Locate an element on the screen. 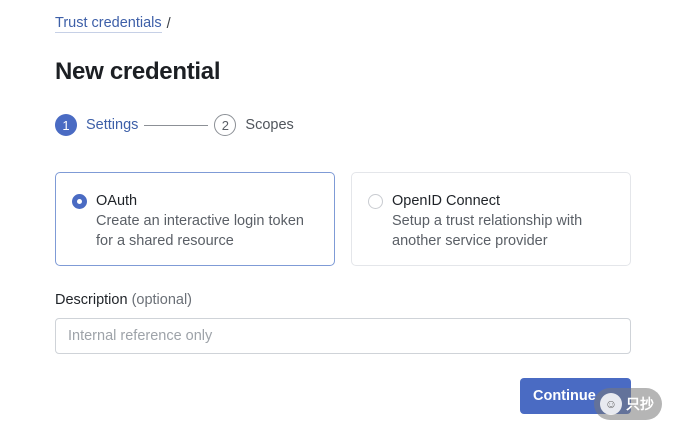 The width and height of the screenshot is (676, 437). breadcrumb-link-trust-credentials: Trust credentials is located at coordinates (108, 24).